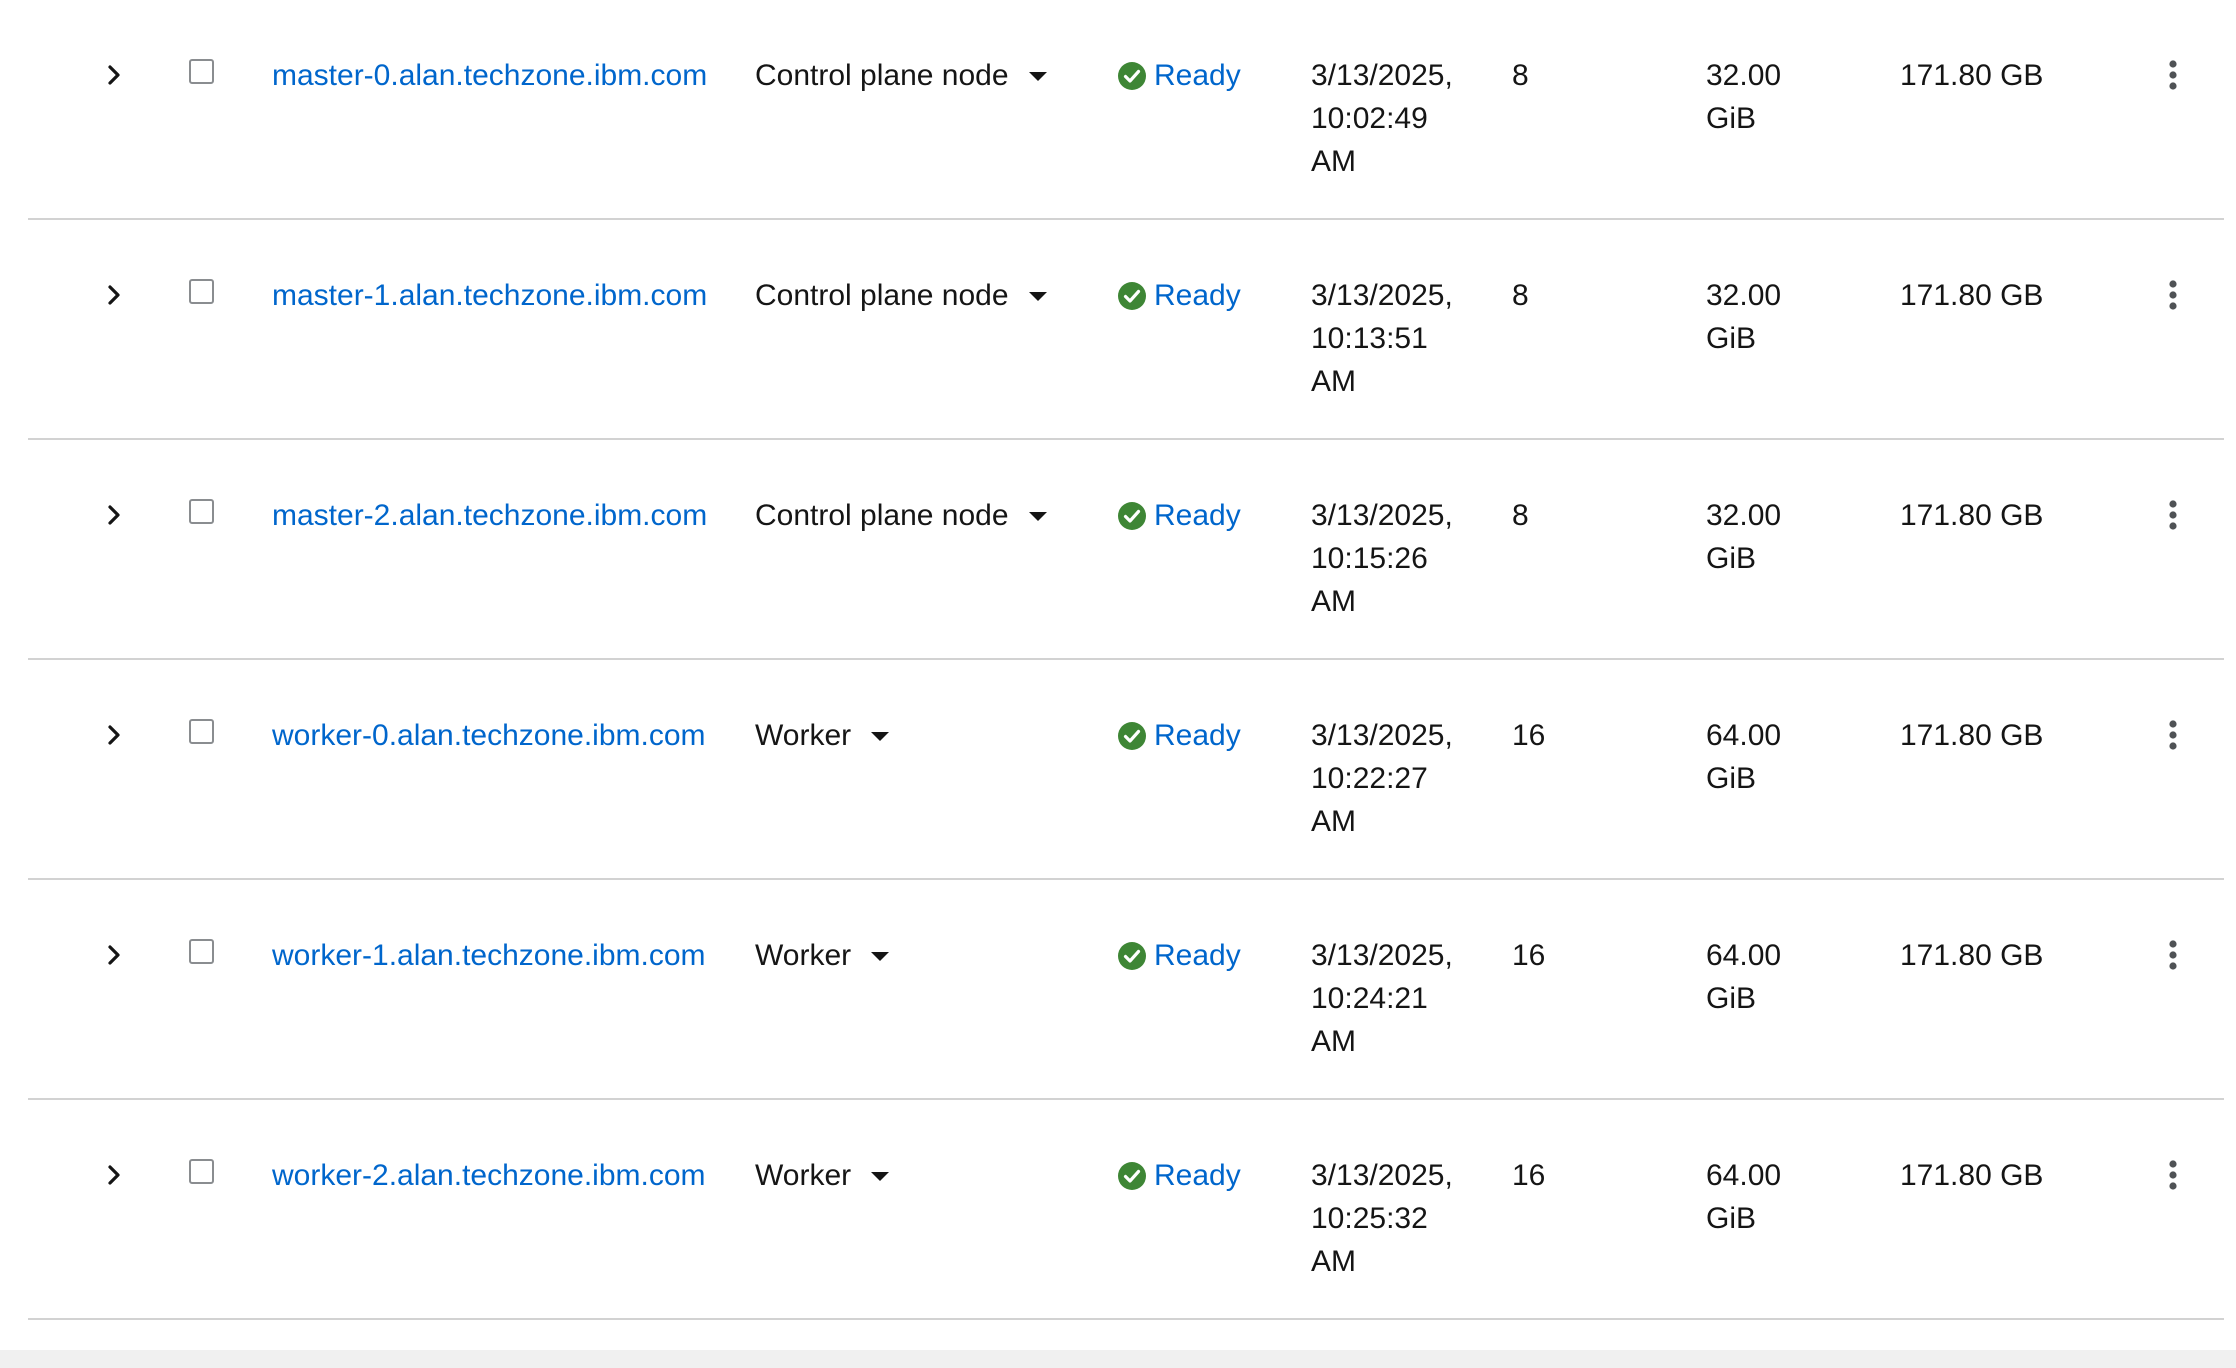 Image resolution: width=2236 pixels, height=1368 pixels. I want to click on created-timestamp: 3/13/2025, 10:22:27 AM, so click(1382, 778).